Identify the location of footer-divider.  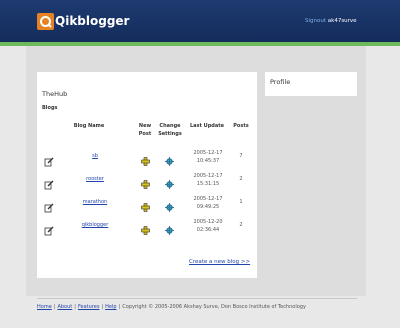
(197, 298).